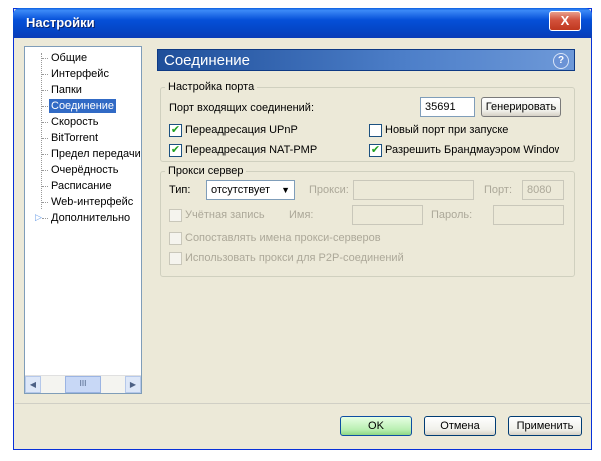  What do you see at coordinates (460, 426) in the screenshot?
I see `cancel-button: Отмена` at bounding box center [460, 426].